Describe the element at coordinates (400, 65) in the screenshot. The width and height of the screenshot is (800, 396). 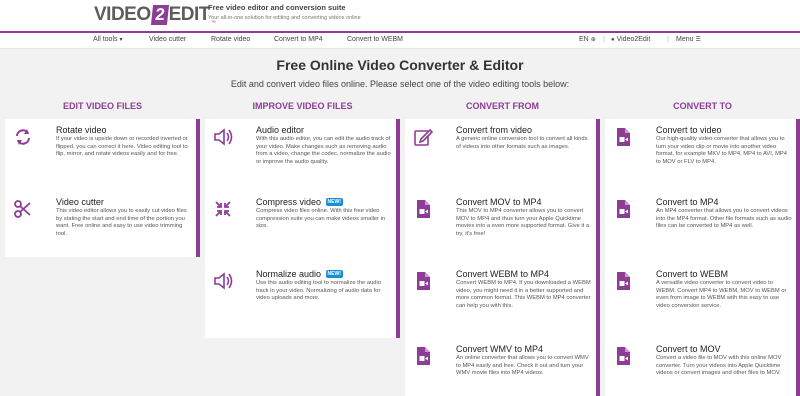
I see `page-title: Free Online Video Converter & Editor` at that location.